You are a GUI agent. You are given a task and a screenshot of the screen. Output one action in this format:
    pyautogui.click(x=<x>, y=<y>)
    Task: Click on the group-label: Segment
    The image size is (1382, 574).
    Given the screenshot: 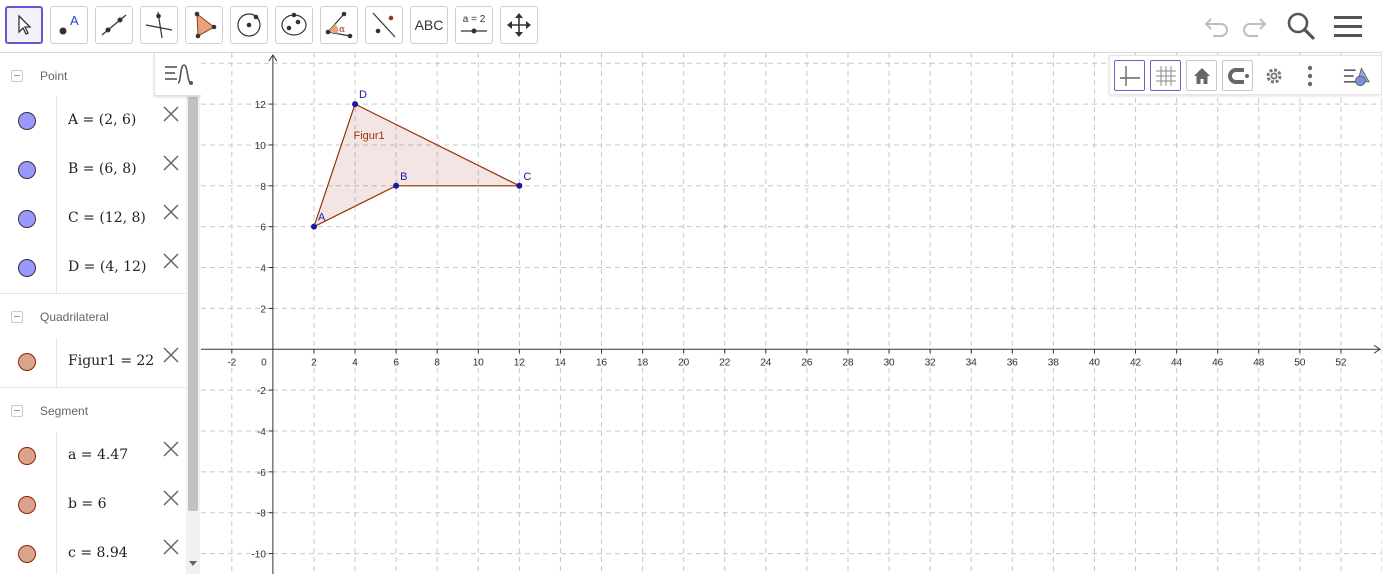 What is the action you would take?
    pyautogui.click(x=64, y=411)
    